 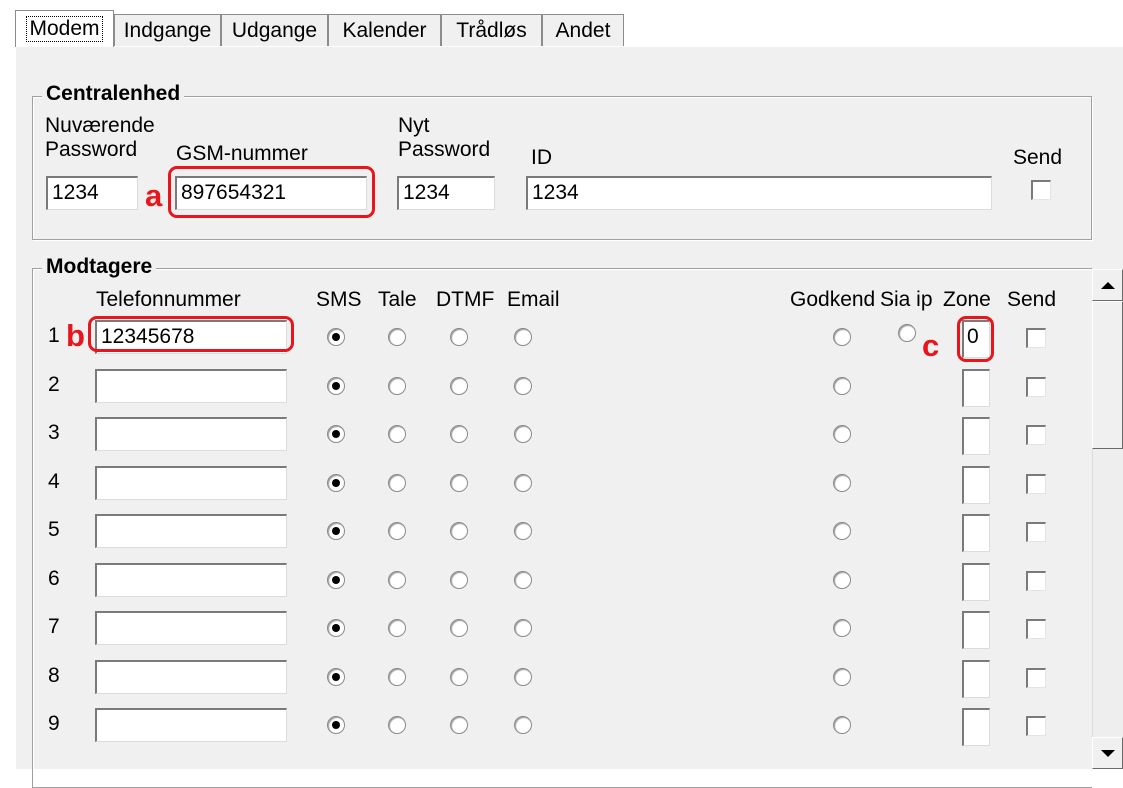 I want to click on header-sms: SMS, so click(x=339, y=299).